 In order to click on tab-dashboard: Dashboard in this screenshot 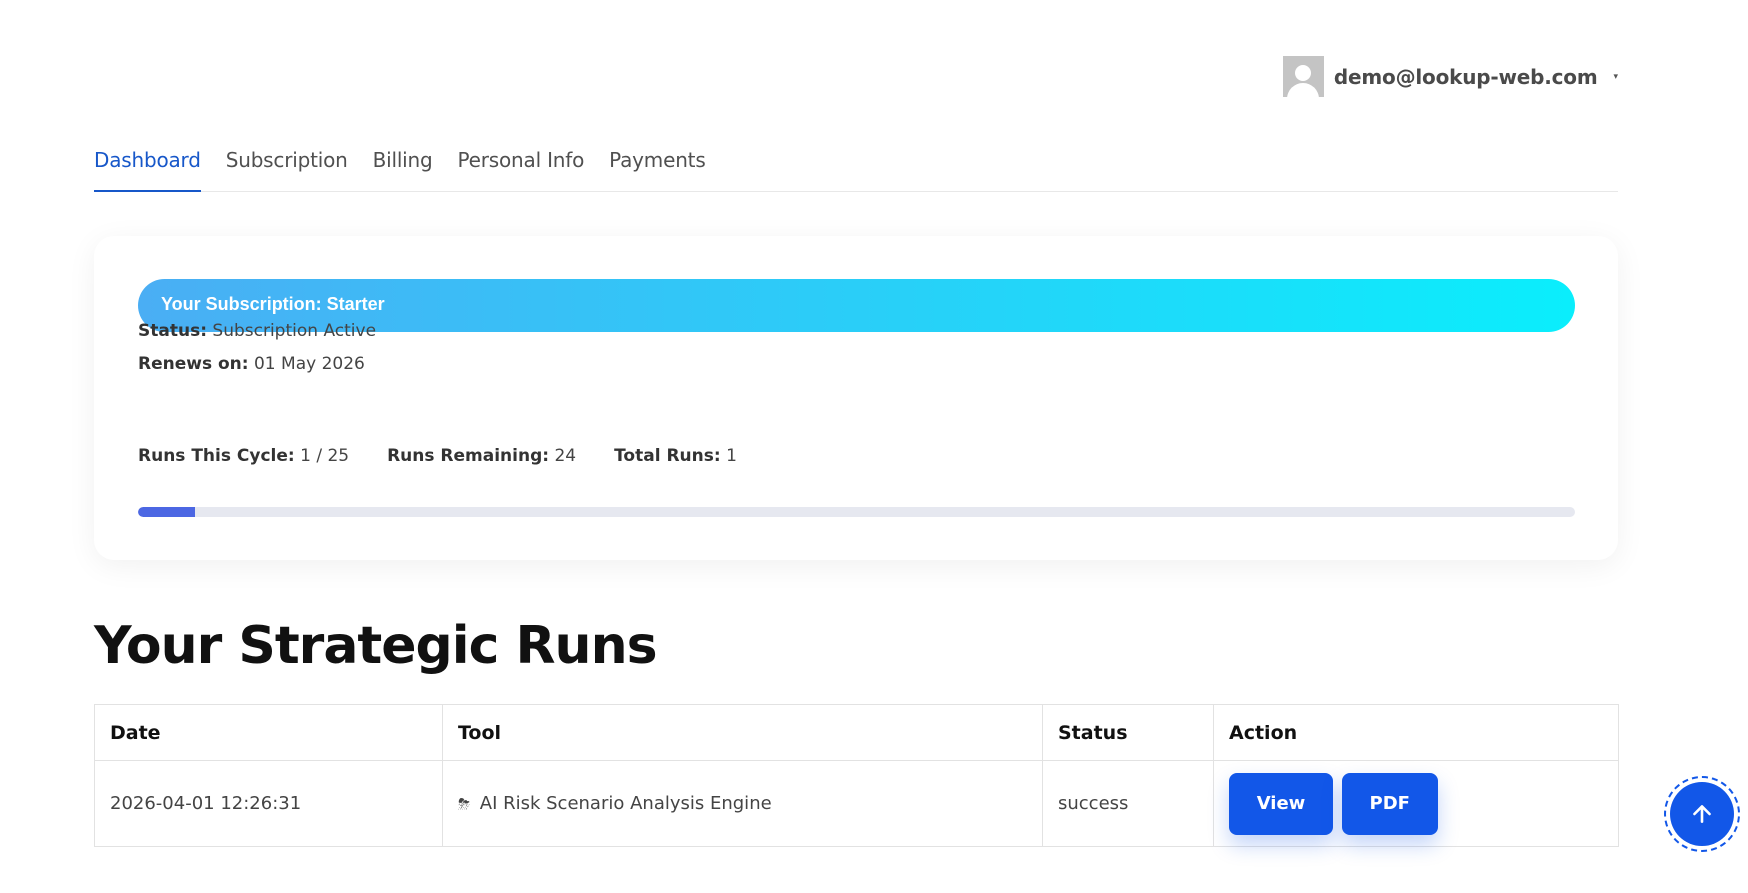, I will do `click(147, 167)`.